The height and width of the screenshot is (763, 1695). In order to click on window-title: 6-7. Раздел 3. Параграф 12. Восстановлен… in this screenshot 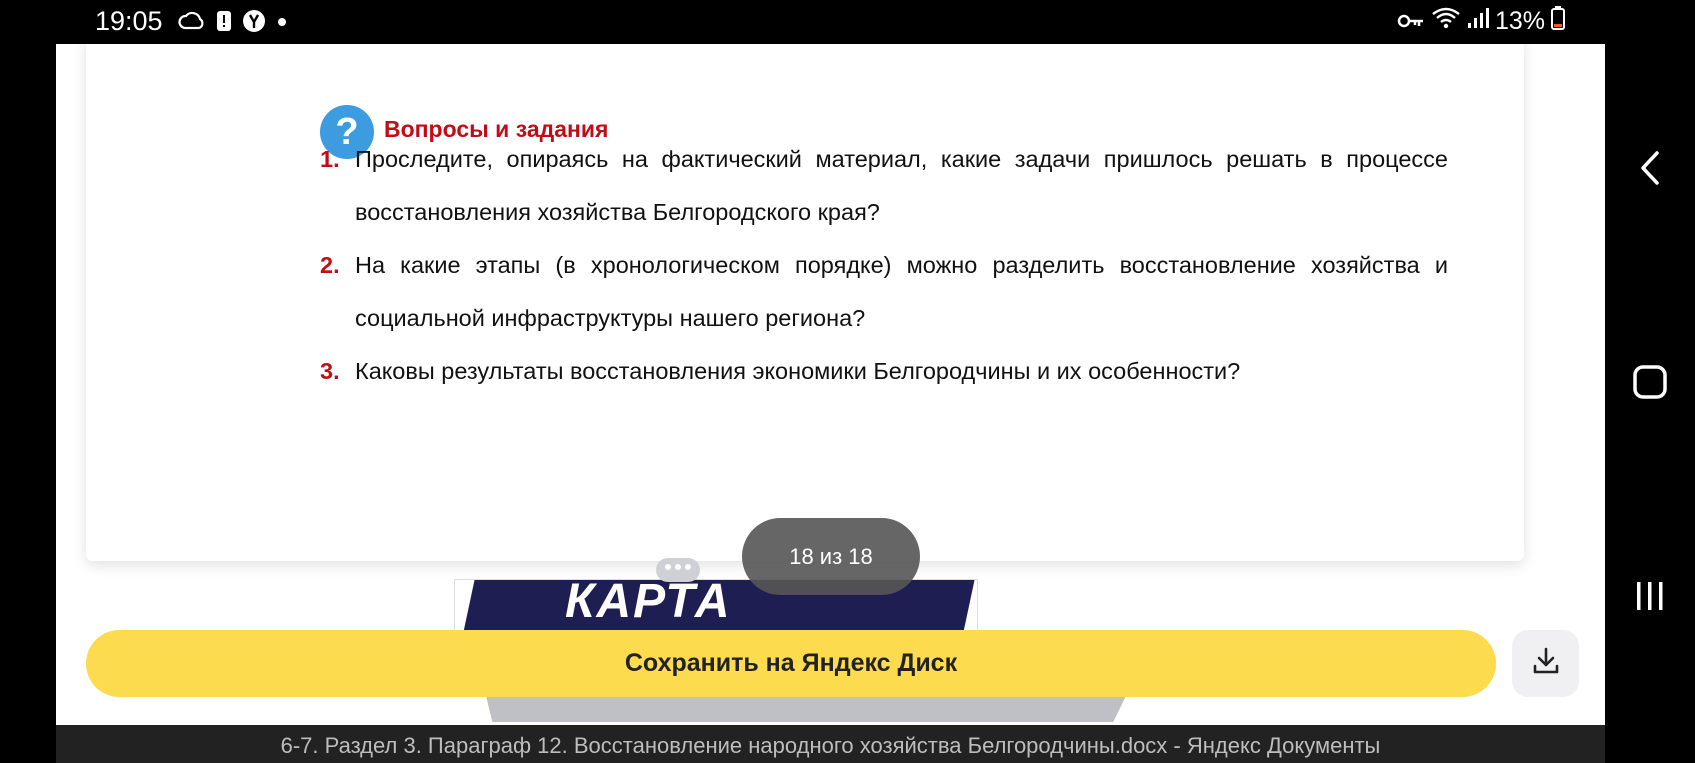, I will do `click(830, 744)`.